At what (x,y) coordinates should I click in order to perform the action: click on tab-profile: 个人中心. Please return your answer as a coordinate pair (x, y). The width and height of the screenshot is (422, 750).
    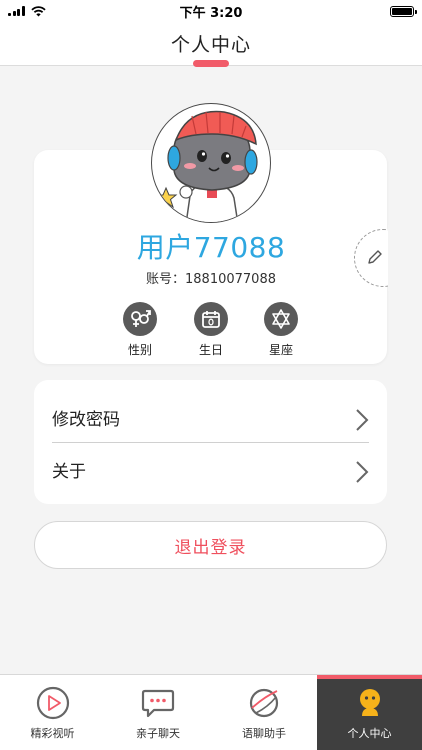
    Looking at the image, I should click on (369, 712).